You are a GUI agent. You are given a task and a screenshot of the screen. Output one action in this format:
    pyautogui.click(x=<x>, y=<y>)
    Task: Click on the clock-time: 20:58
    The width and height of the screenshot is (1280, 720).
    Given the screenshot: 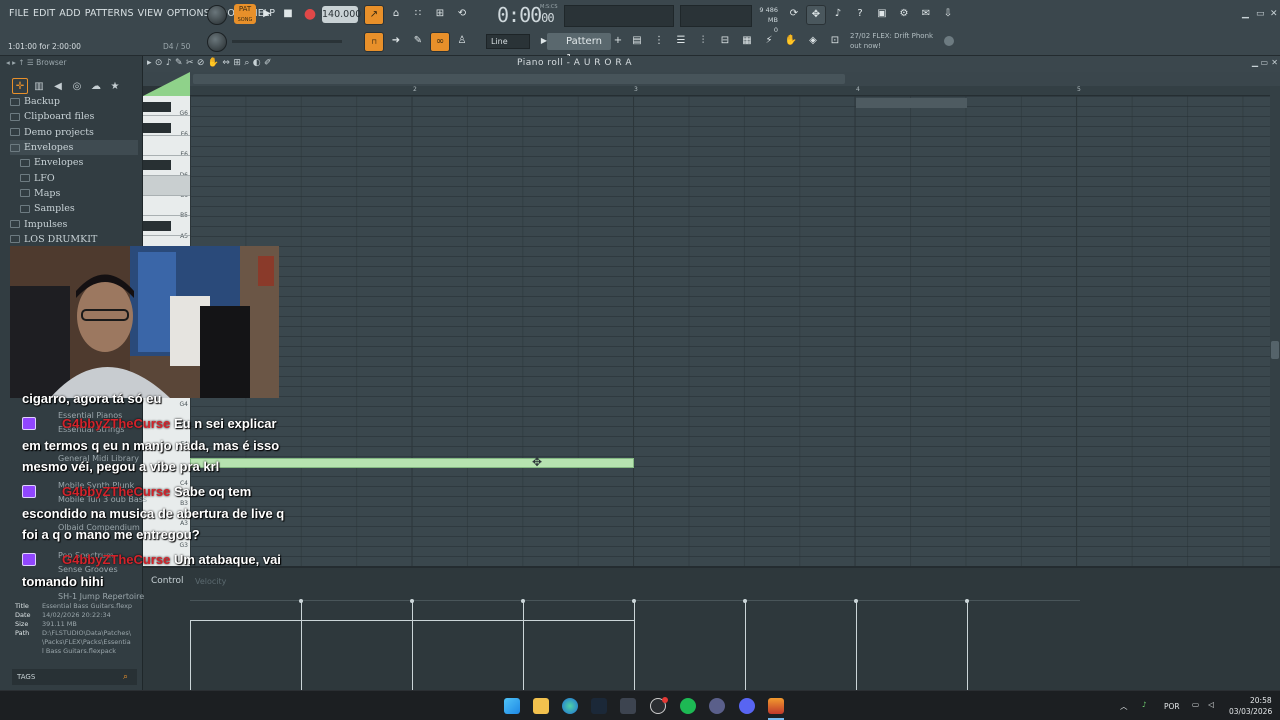 What is the action you would take?
    pyautogui.click(x=1261, y=700)
    